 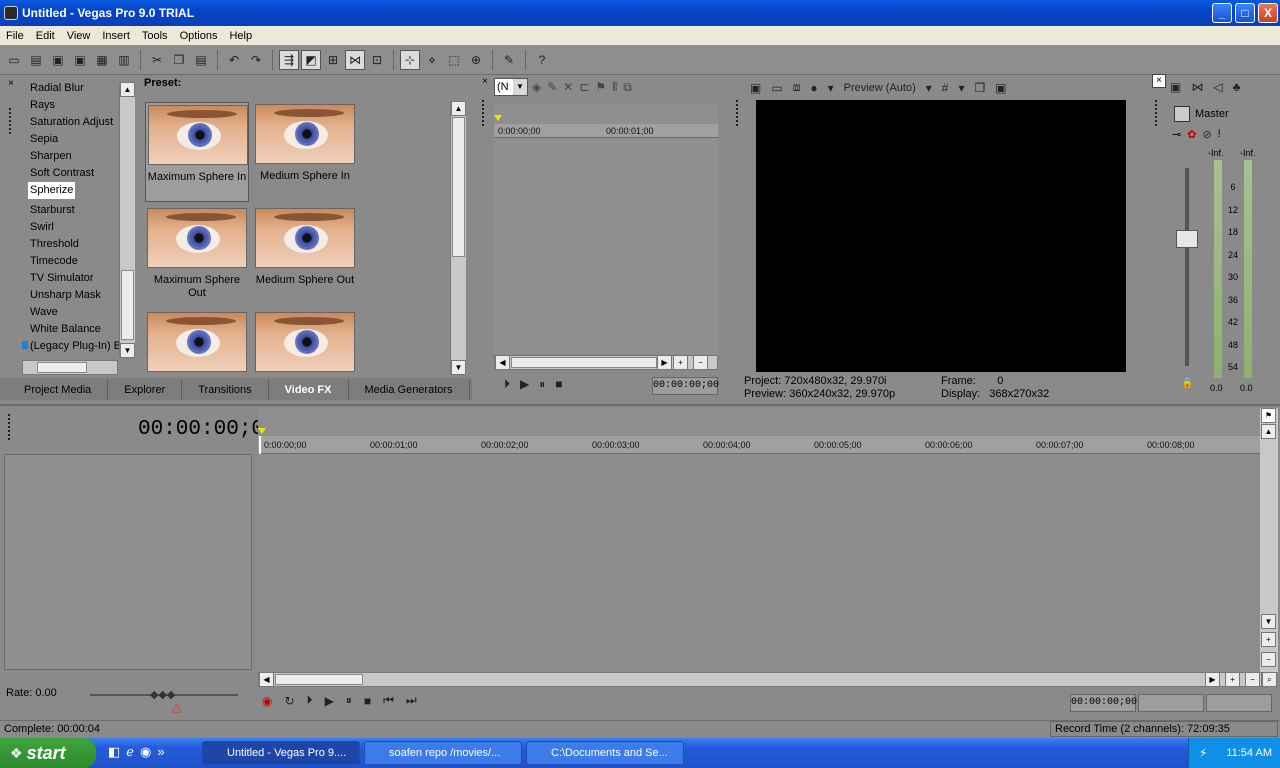 What do you see at coordinates (664, 362) in the screenshot?
I see `scroll-right-icon: ▶` at bounding box center [664, 362].